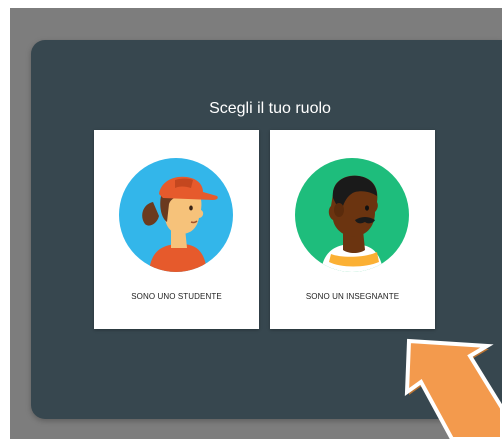  Describe the element at coordinates (176, 296) in the screenshot. I see `student-role-label: SONO UNO STUDENTE` at that location.